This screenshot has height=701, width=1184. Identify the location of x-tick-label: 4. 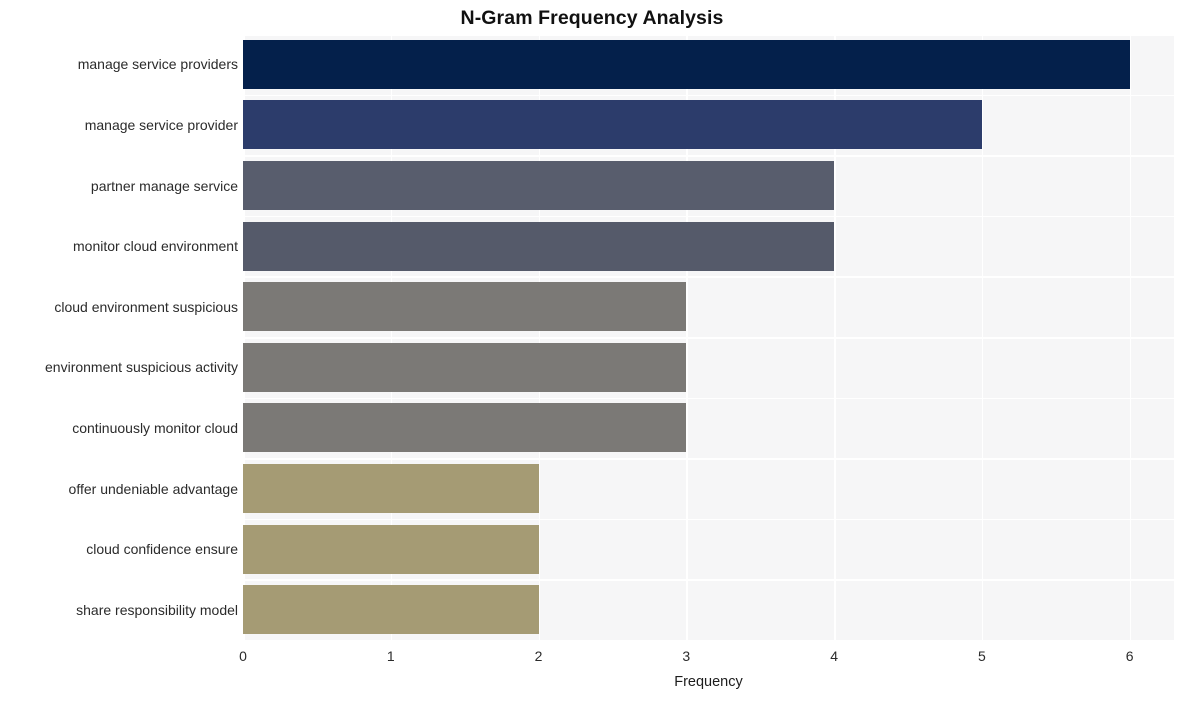
(834, 656).